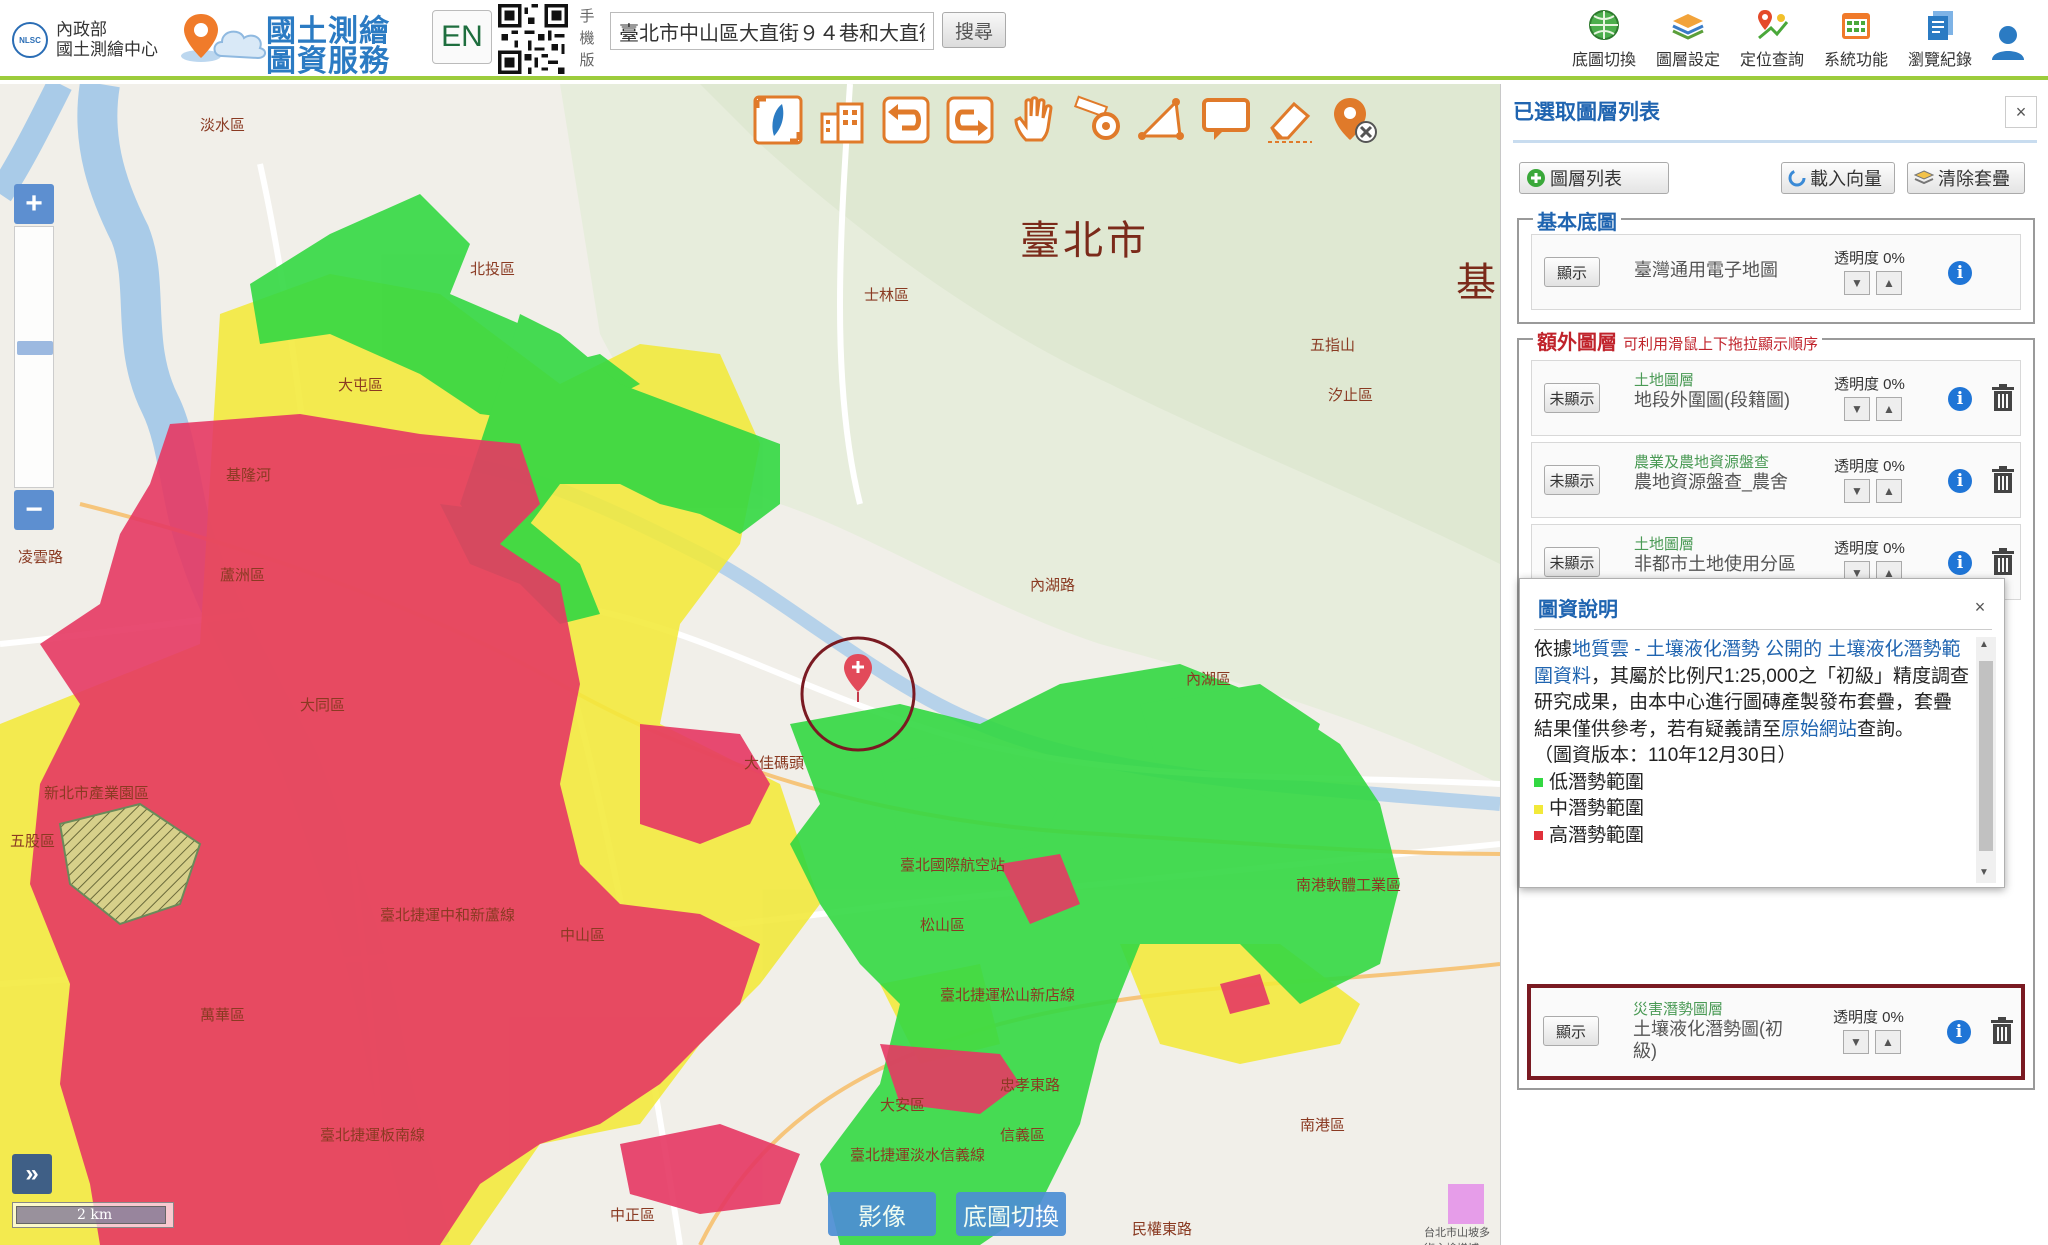 The image size is (2048, 1245). I want to click on stack-icon, so click(1924, 177).